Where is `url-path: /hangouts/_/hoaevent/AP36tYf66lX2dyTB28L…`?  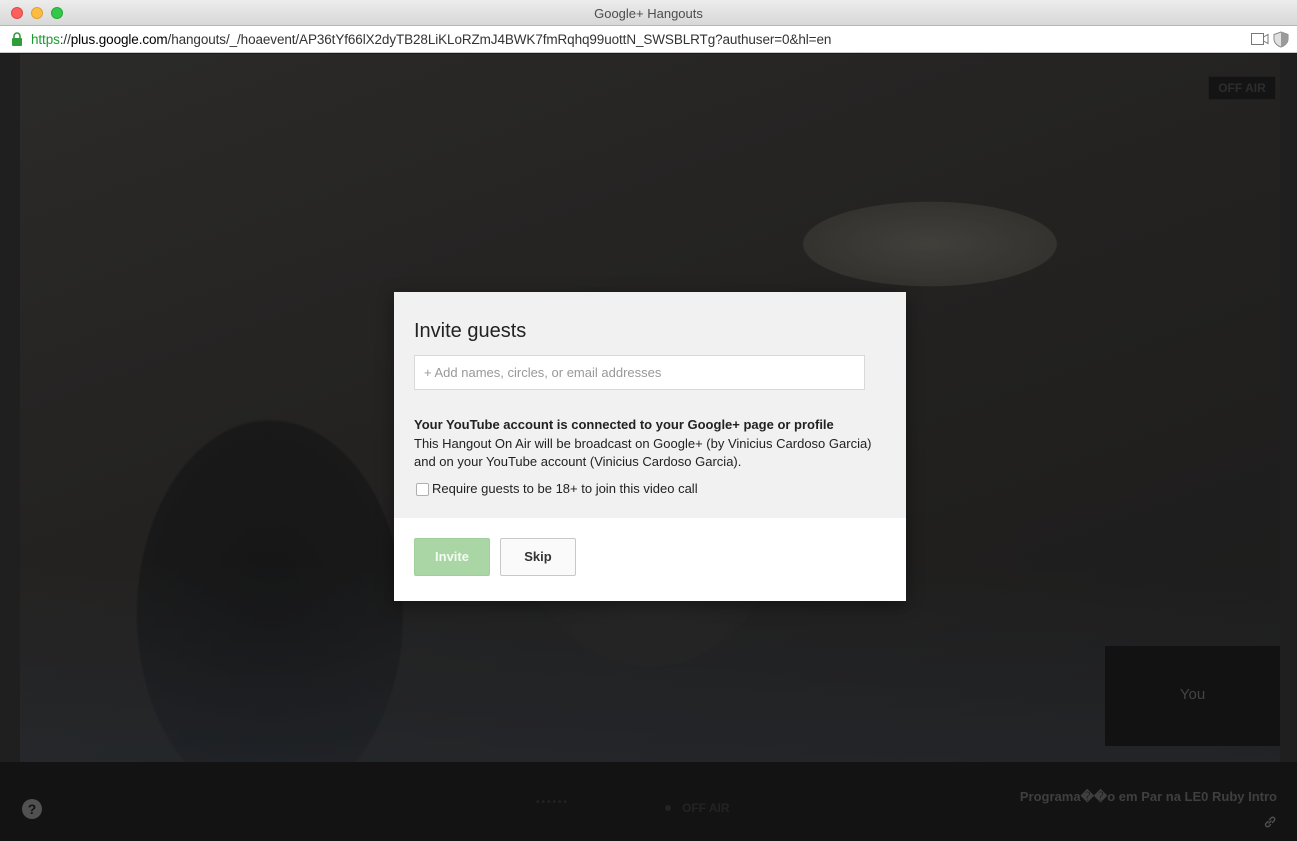
url-path: /hangouts/_/hoaevent/AP36tYf66lX2dyTB28L… is located at coordinates (499, 39).